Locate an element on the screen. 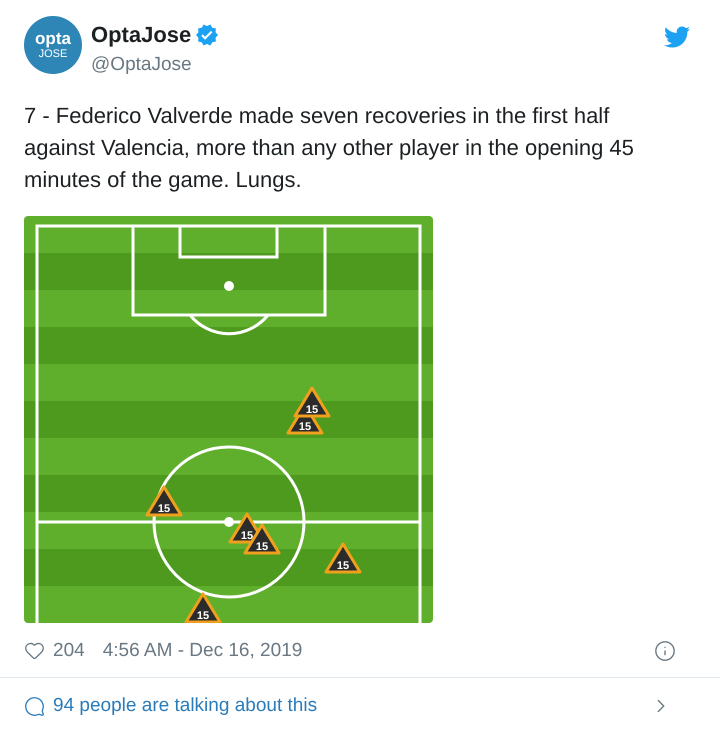  avatar-logo-text: opta is located at coordinates (53, 38).